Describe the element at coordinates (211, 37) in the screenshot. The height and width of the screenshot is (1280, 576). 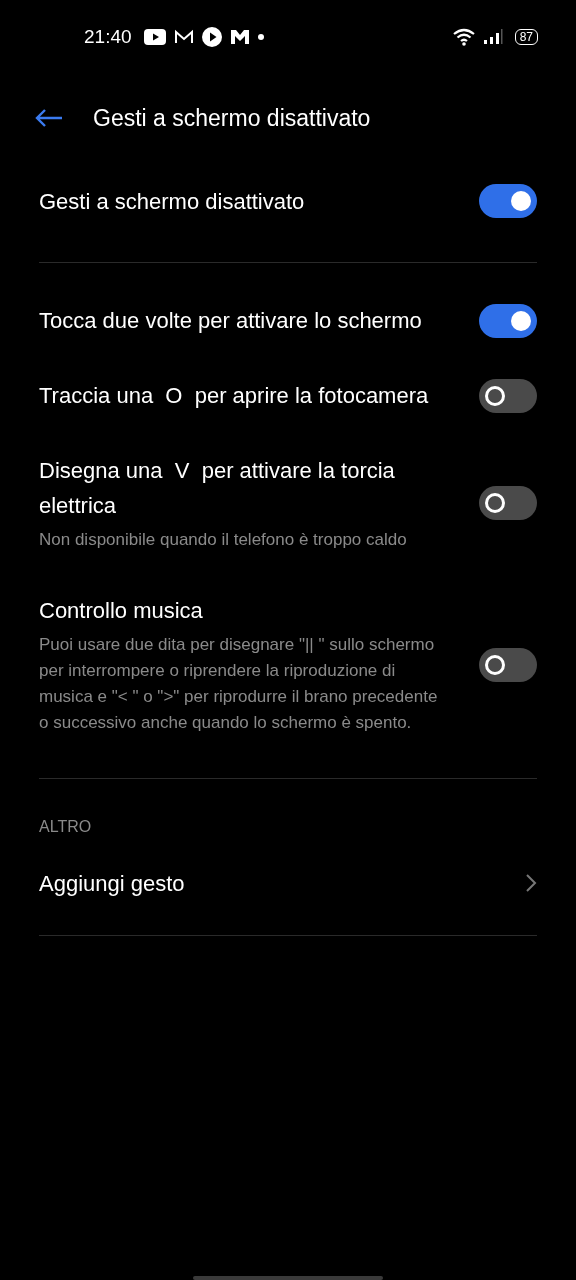
I see `play-icon` at that location.